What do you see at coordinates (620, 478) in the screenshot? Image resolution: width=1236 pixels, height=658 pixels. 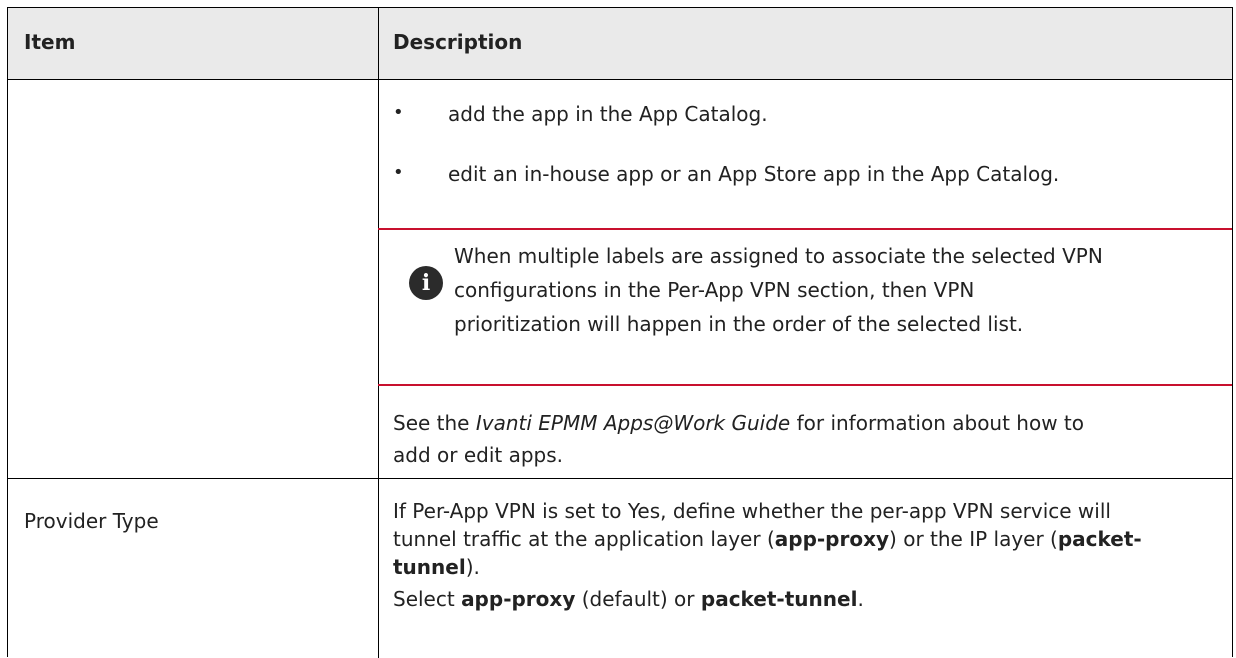 I see `row-divider` at bounding box center [620, 478].